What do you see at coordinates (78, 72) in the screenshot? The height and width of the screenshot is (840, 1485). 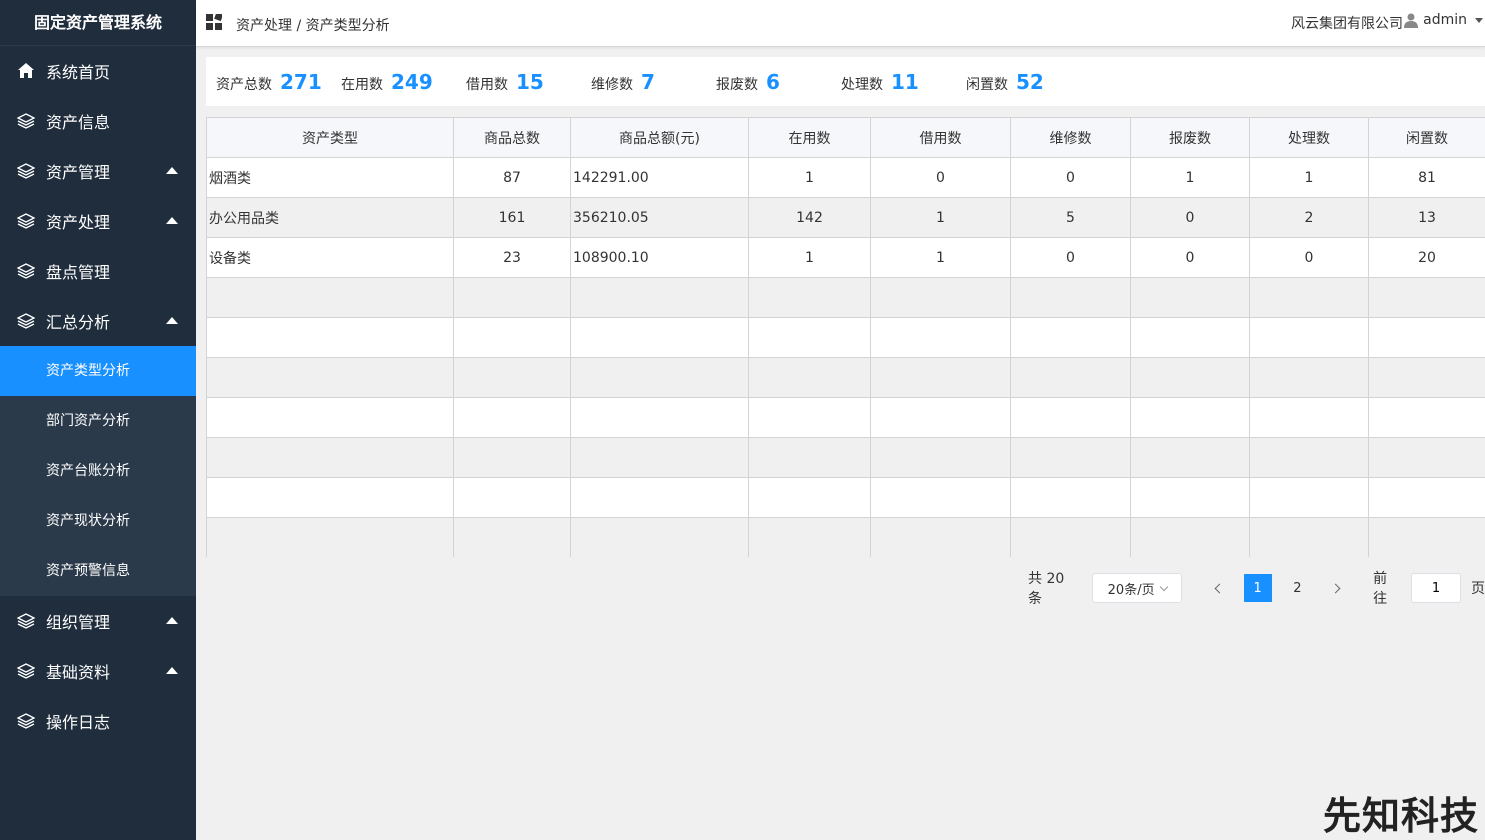 I see `sidebar-item-label: 系统首页` at bounding box center [78, 72].